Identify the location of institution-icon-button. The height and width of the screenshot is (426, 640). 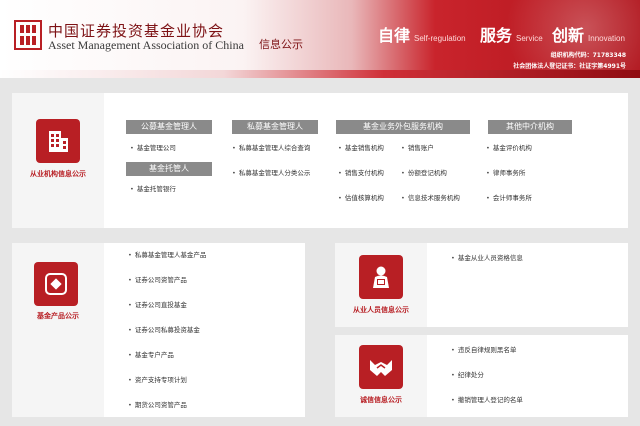
(58, 141).